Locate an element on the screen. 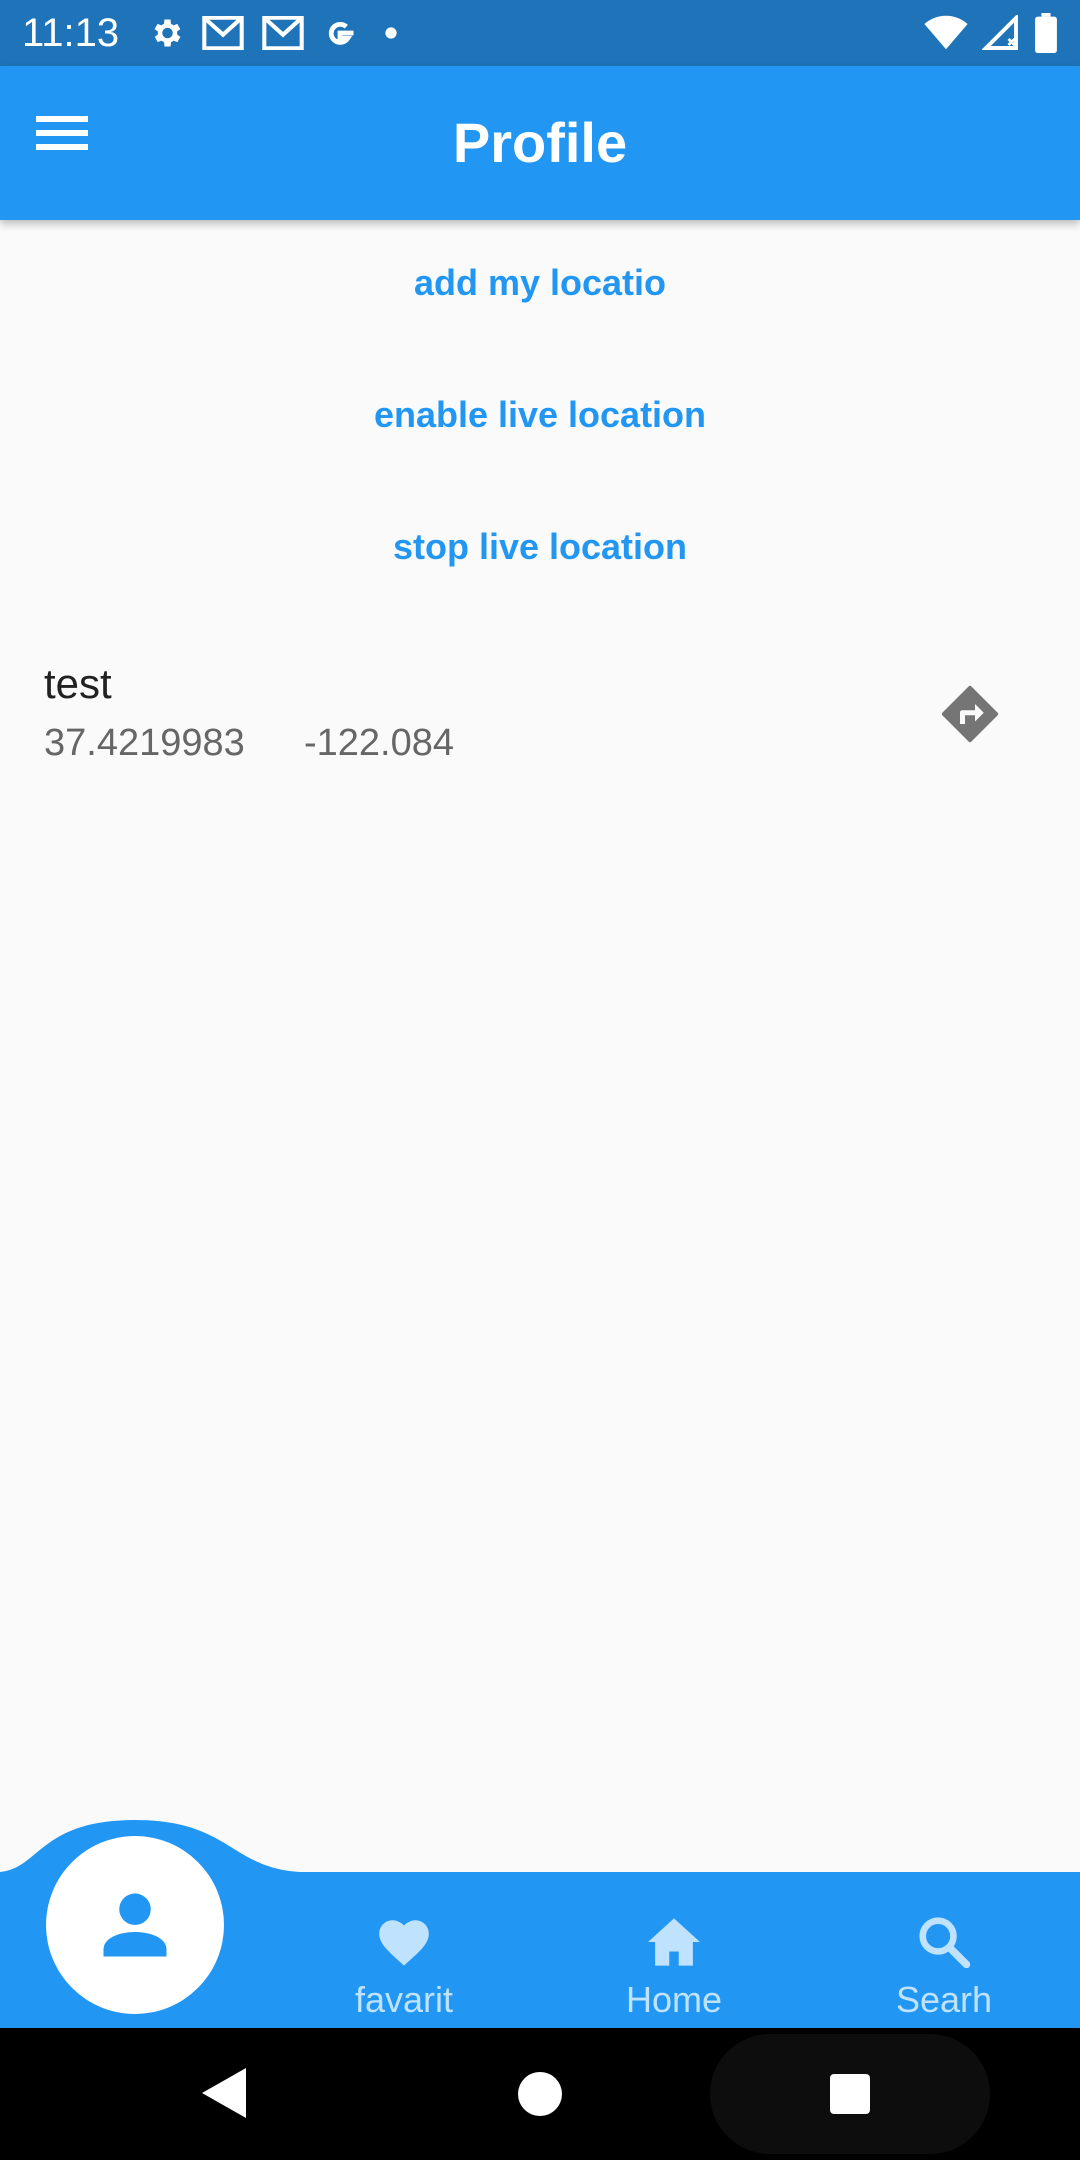 The width and height of the screenshot is (1080, 2160). nav-label-favorites: favarit is located at coordinates (404, 1999).